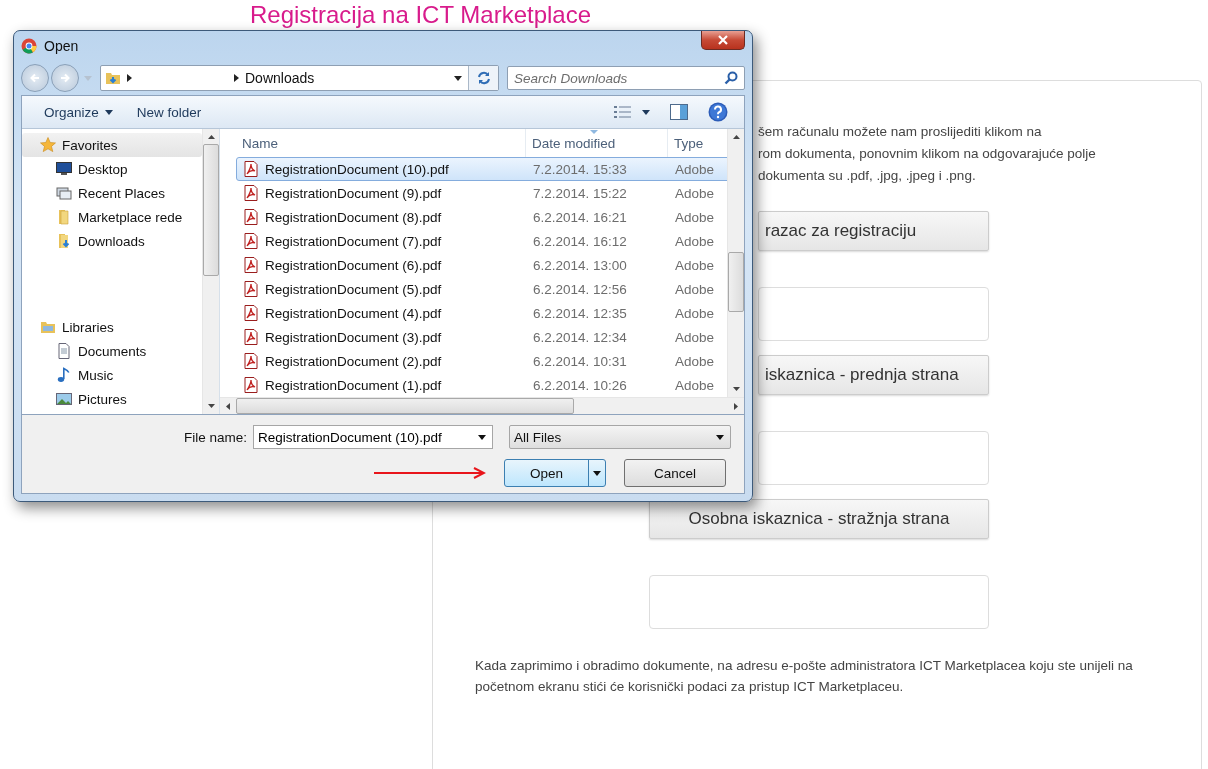 The image size is (1208, 769). What do you see at coordinates (78, 112) in the screenshot?
I see `toolbar-button: Organize` at bounding box center [78, 112].